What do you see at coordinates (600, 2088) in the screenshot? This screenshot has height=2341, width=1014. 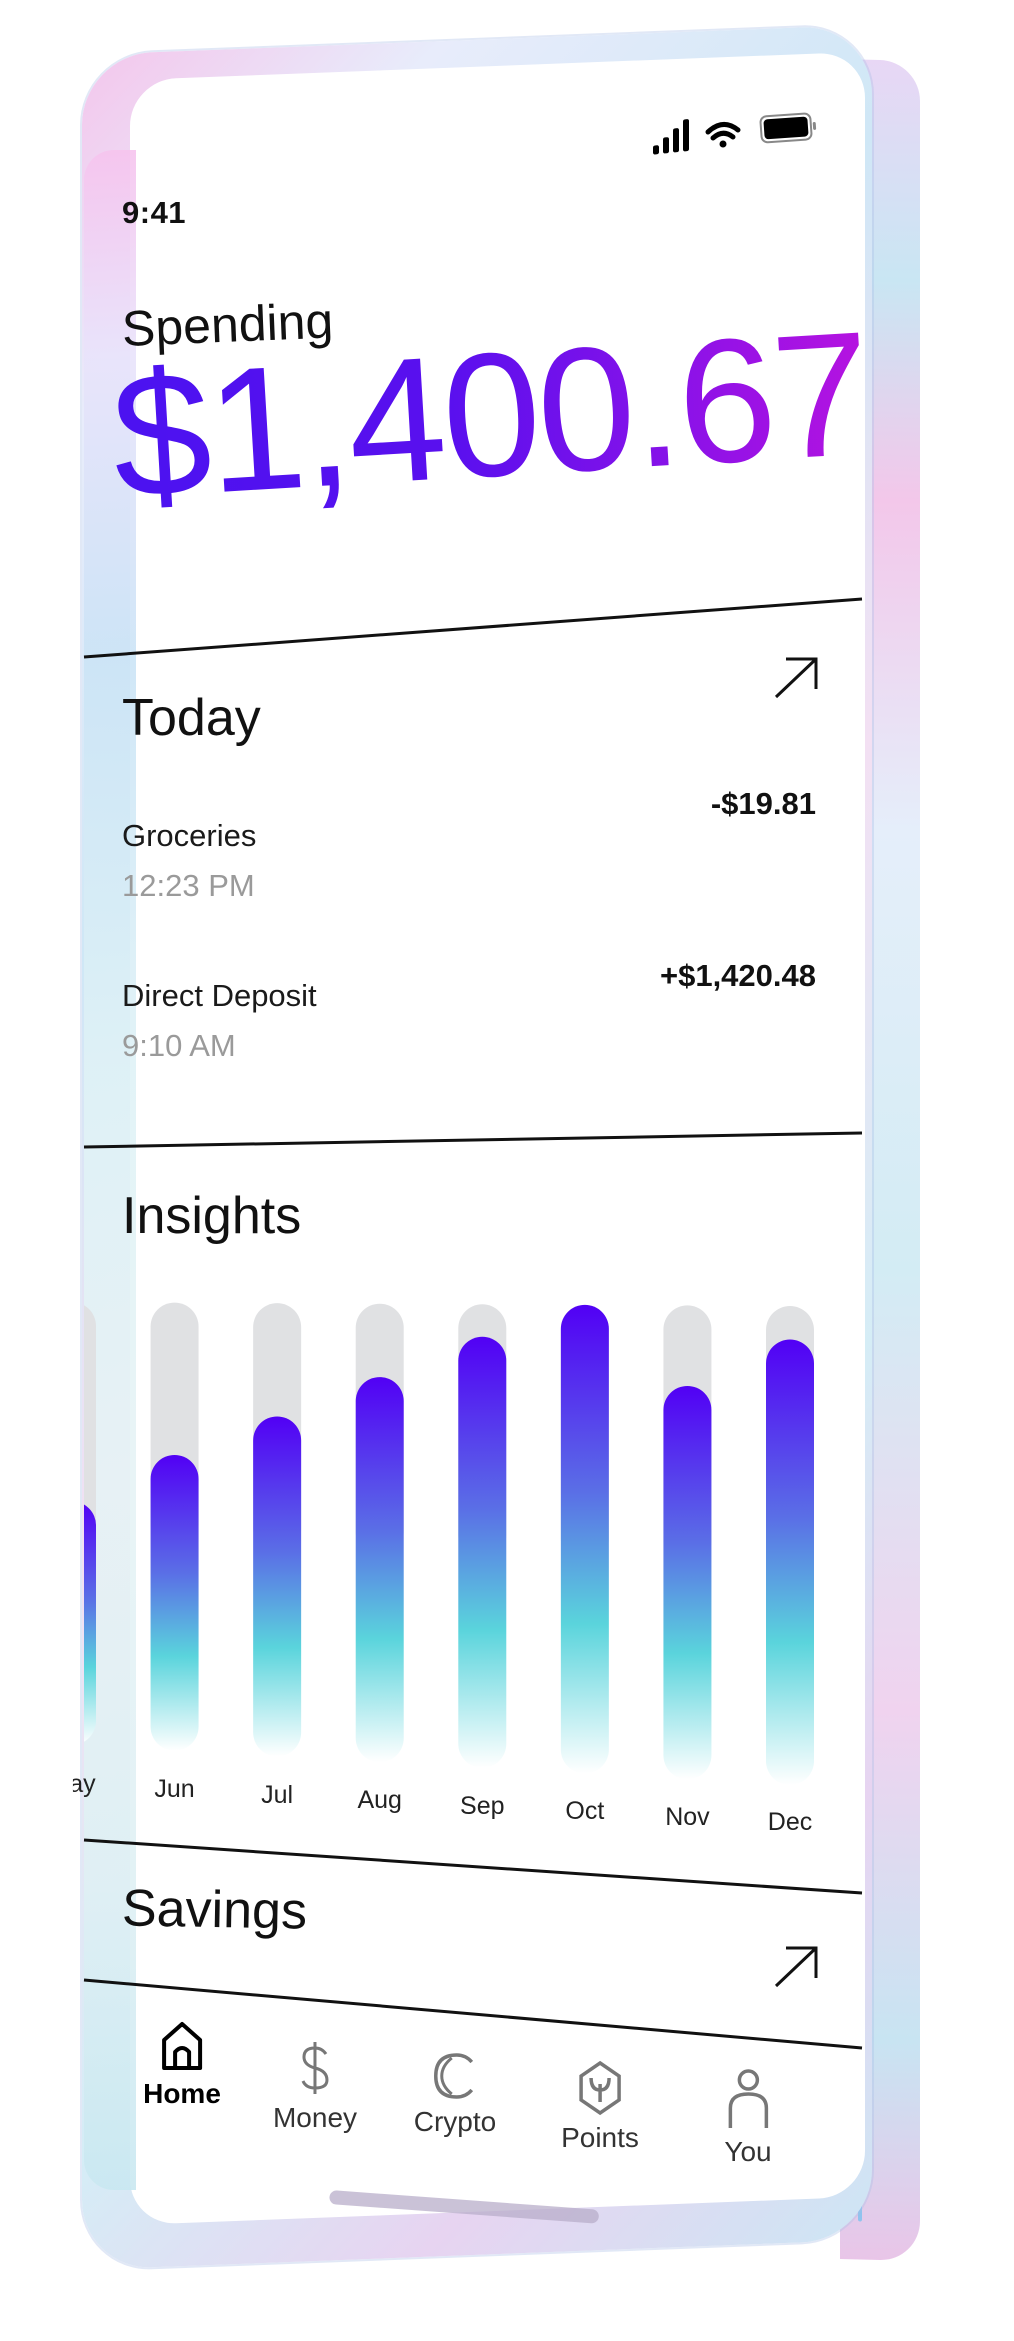 I see `points-icon` at bounding box center [600, 2088].